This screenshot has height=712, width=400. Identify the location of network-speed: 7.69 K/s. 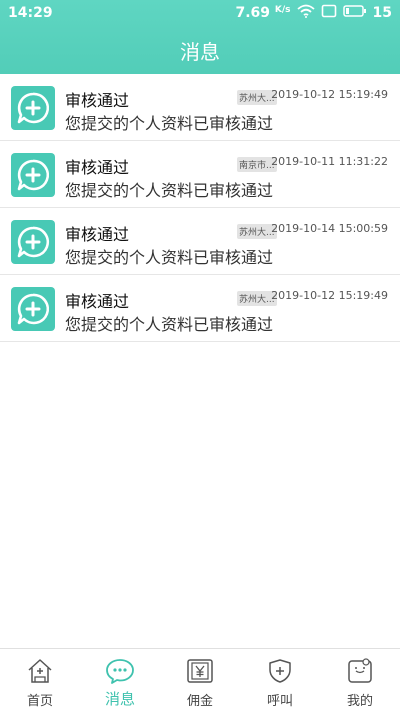
(262, 13).